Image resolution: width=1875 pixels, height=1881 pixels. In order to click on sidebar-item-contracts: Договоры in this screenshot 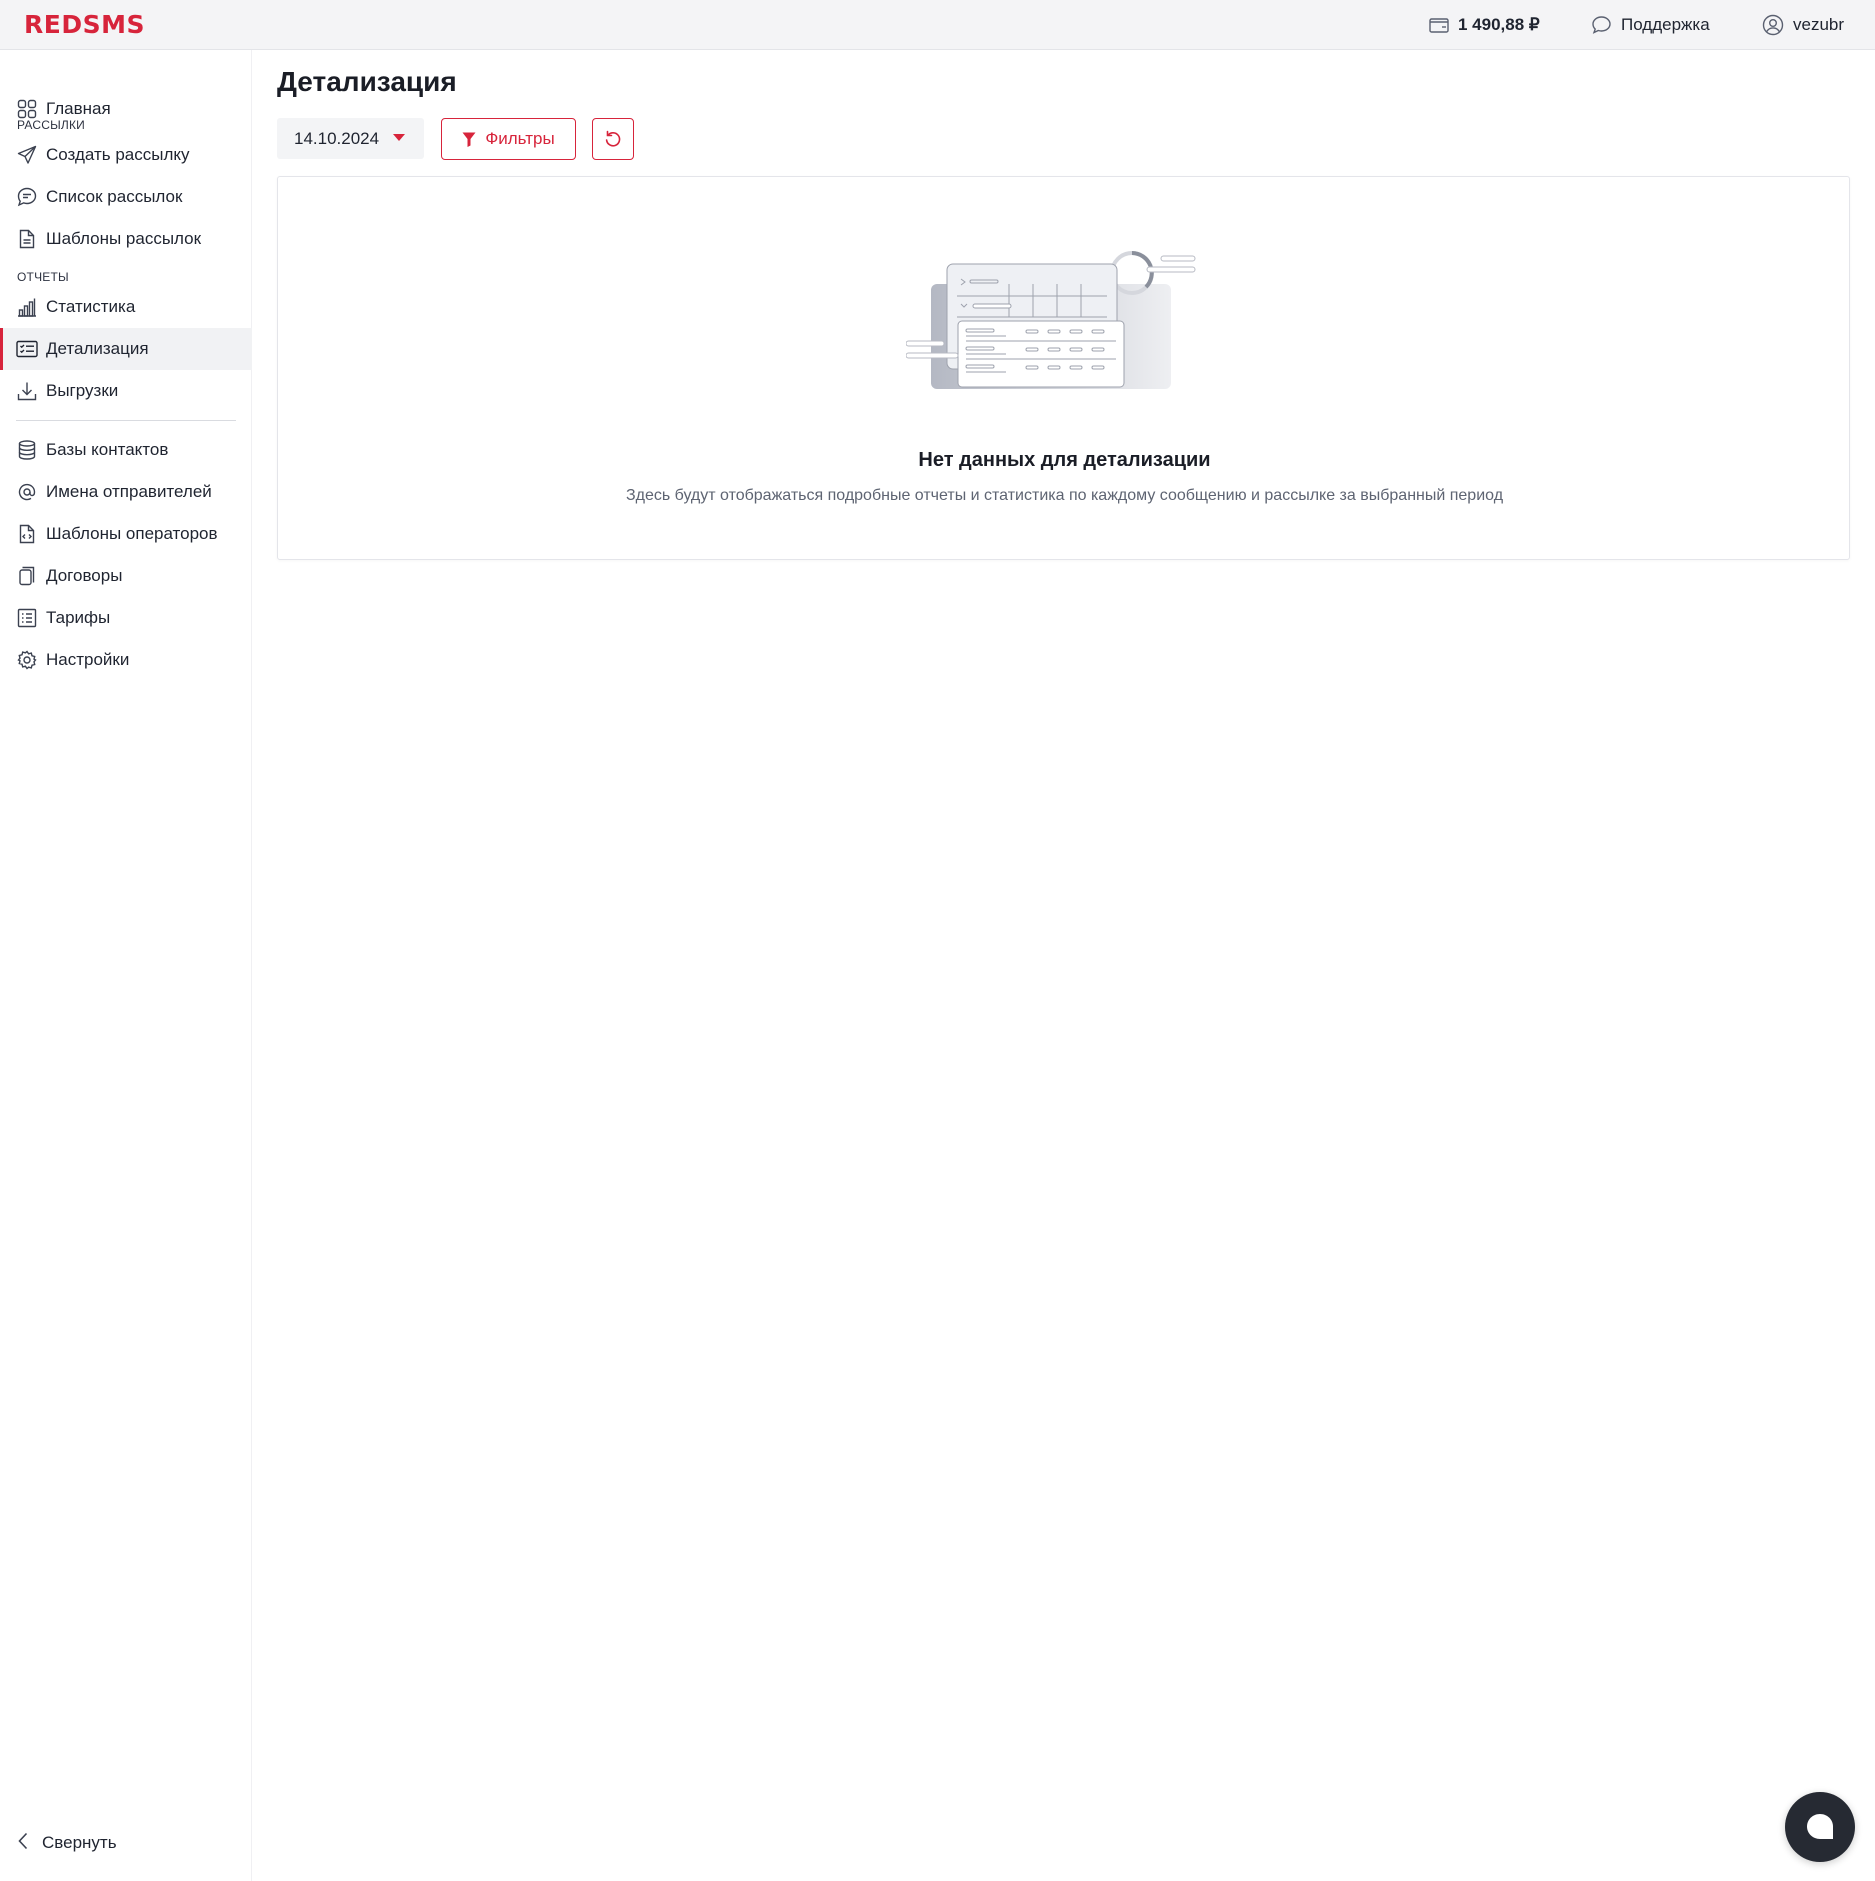, I will do `click(126, 576)`.